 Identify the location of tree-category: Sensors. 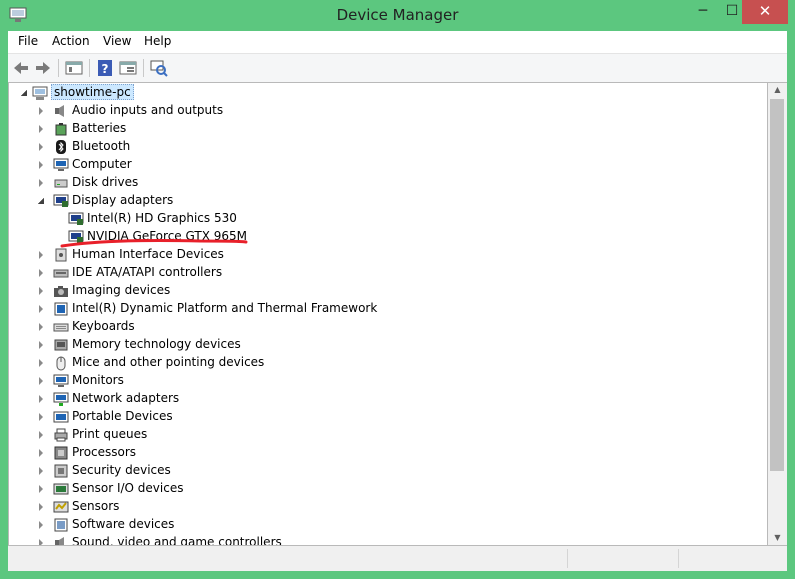
(379, 507).